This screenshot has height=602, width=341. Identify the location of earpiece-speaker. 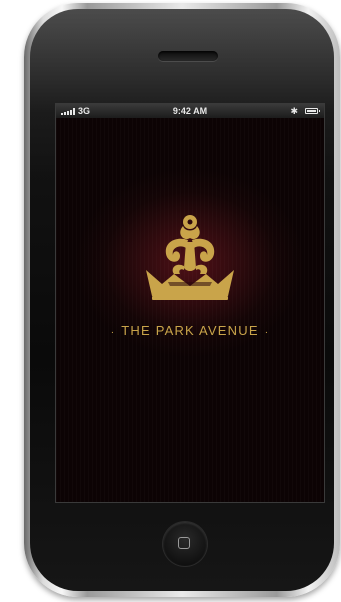
(188, 56).